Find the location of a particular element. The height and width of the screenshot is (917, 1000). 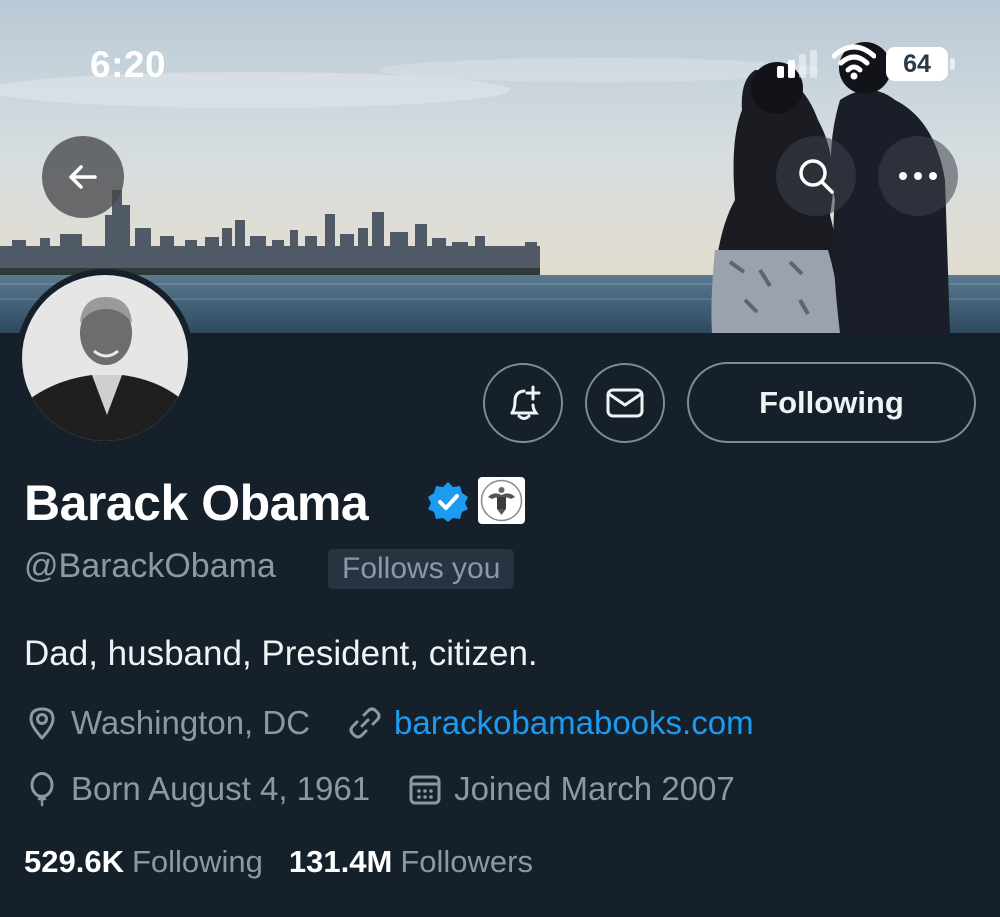

search-button is located at coordinates (816, 176).